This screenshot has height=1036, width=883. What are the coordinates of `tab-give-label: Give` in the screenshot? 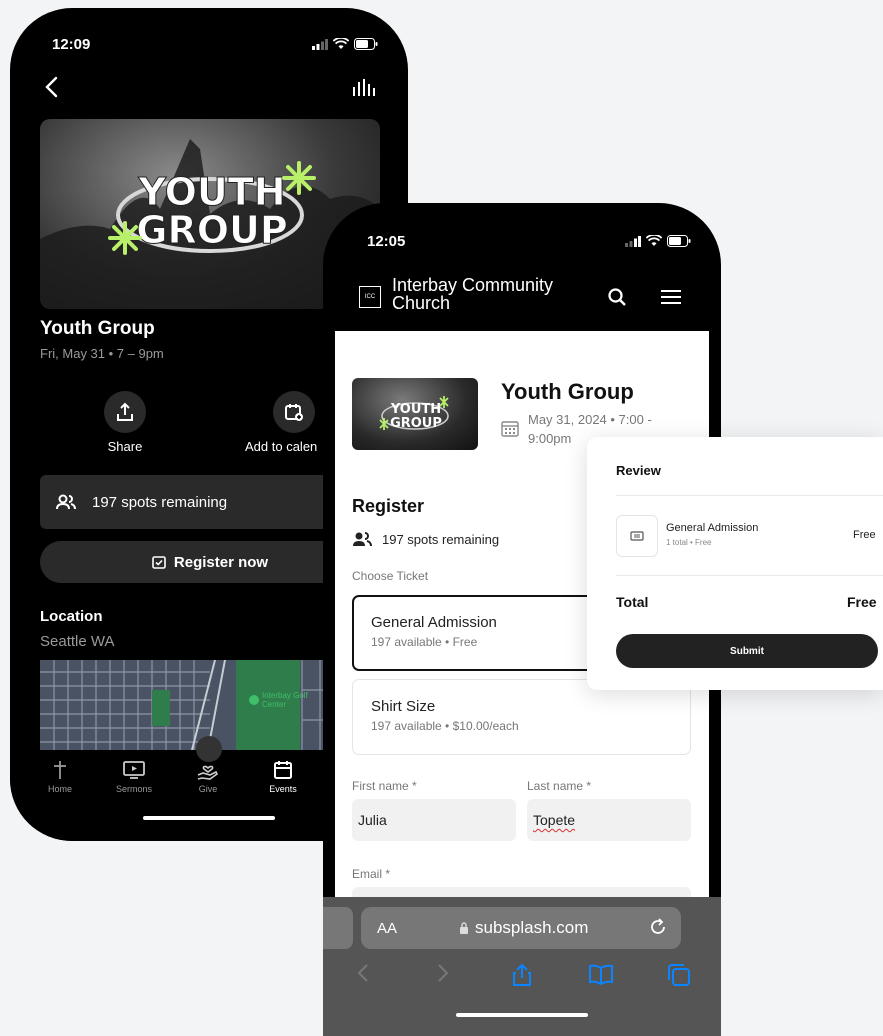 It's located at (208, 789).